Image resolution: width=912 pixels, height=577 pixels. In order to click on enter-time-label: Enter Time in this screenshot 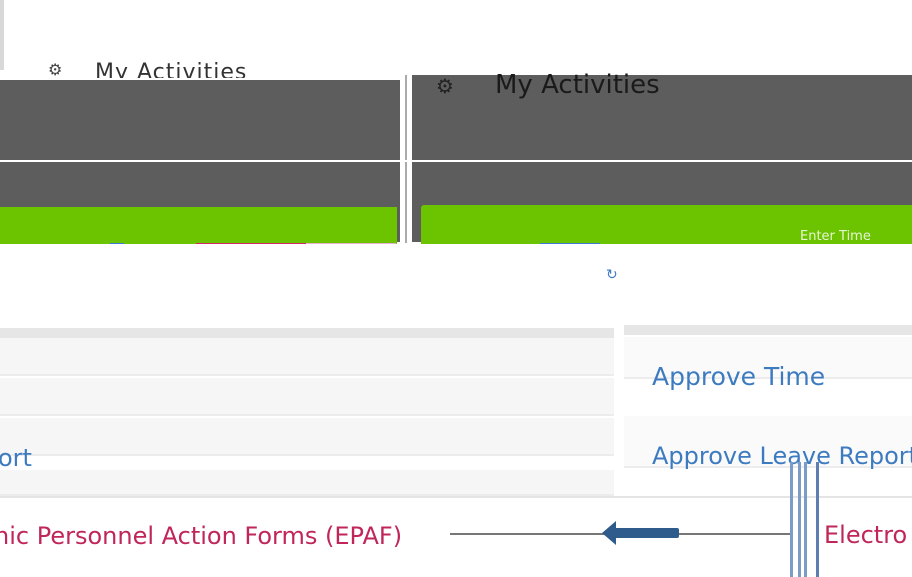, I will do `click(835, 236)`.